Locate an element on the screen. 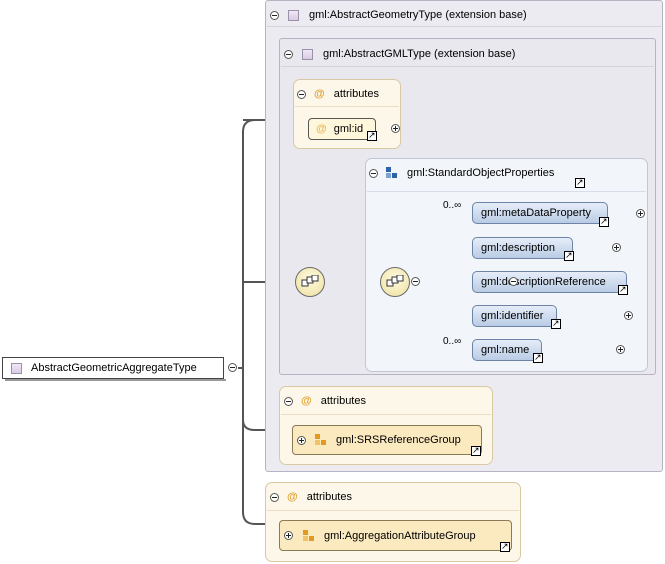 This screenshot has width=665, height=564. element-description: gml:description is located at coordinates (522, 248).